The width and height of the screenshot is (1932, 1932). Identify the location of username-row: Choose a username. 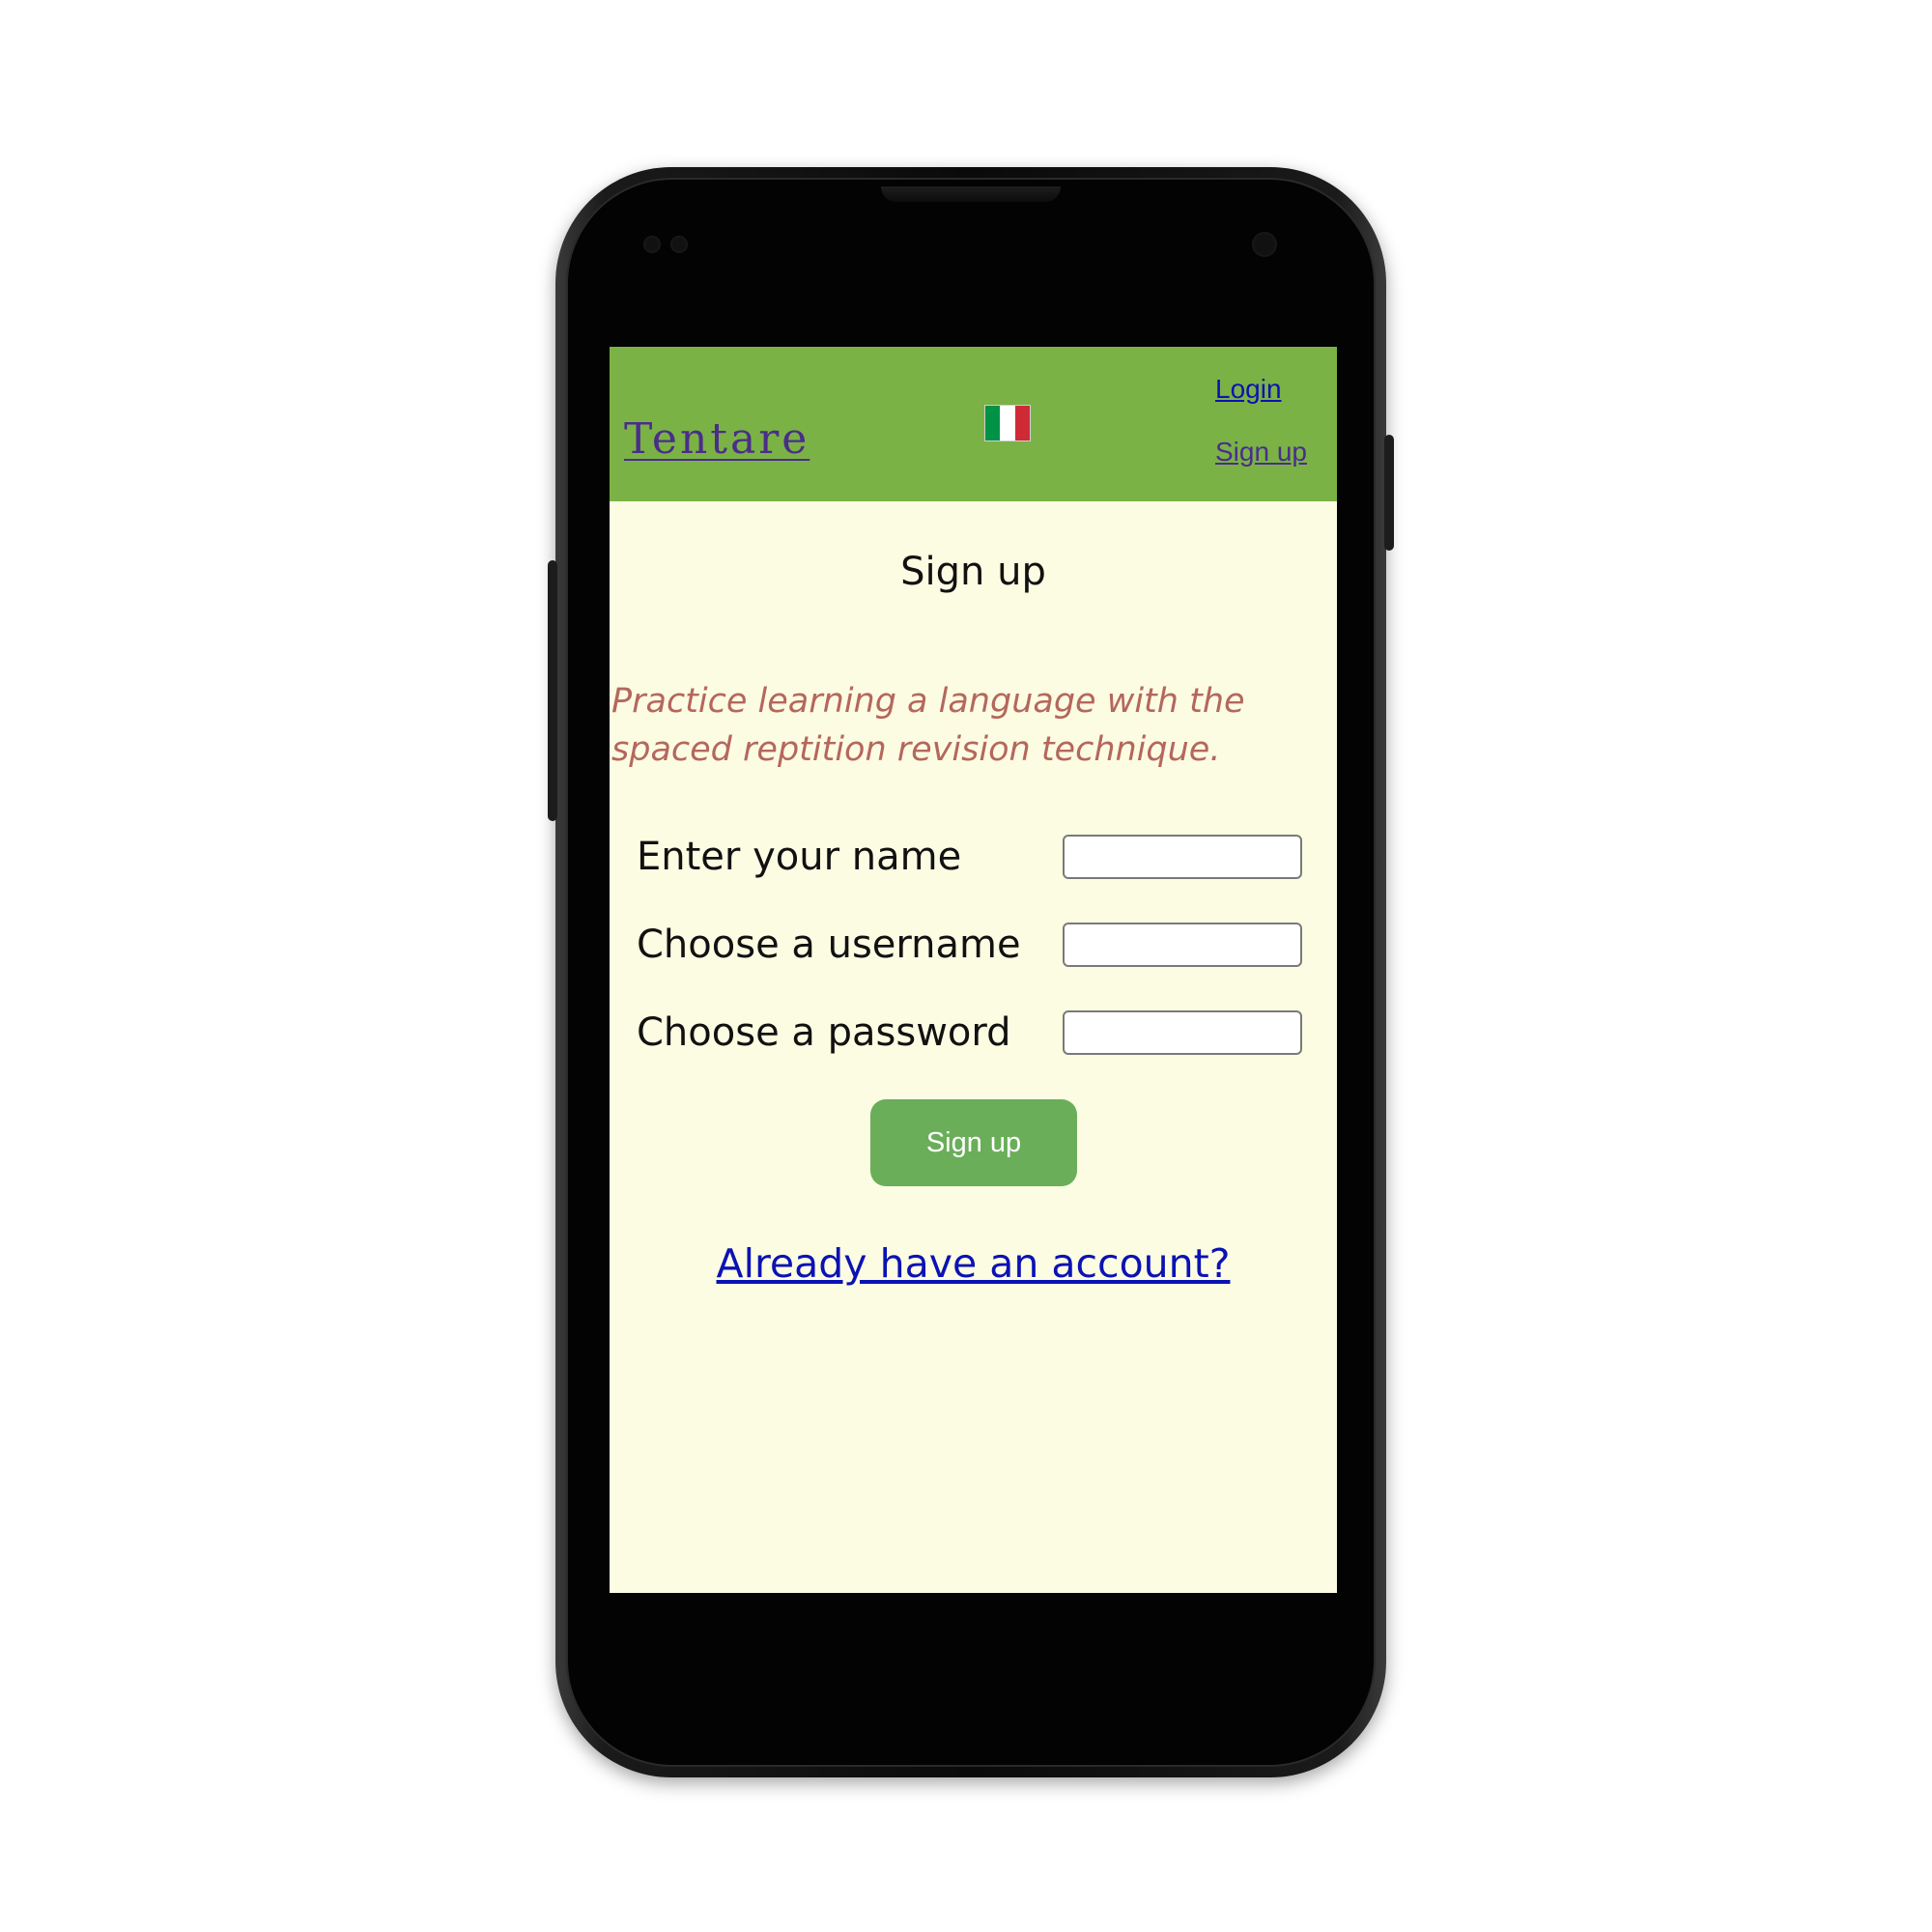
(975, 945).